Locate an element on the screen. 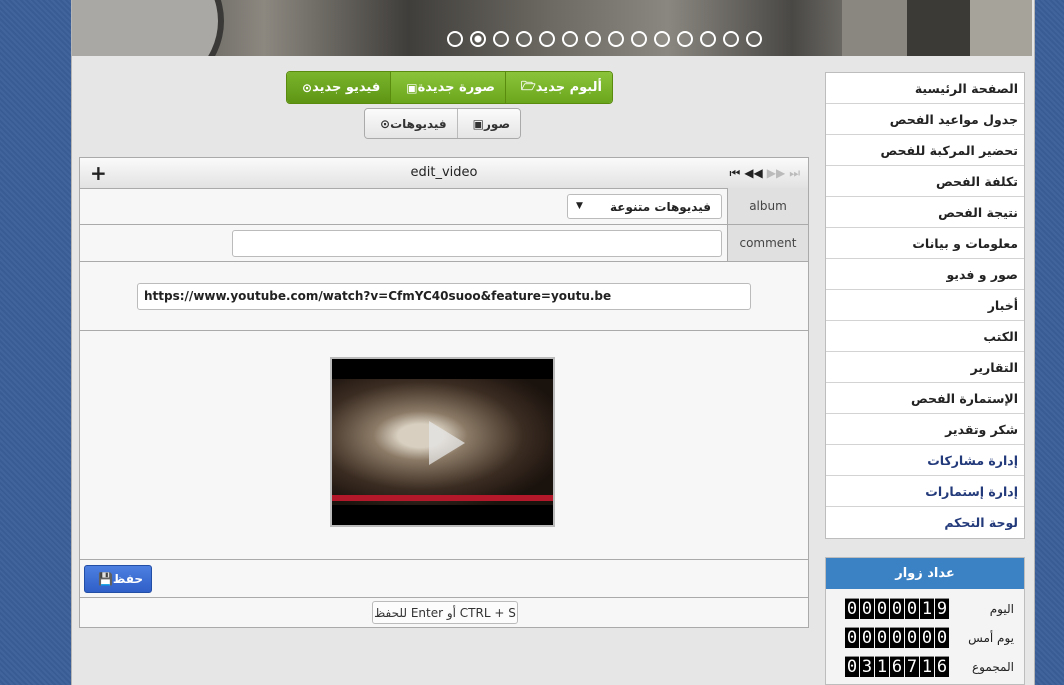  new-image-label: صورة جديدة is located at coordinates (456, 87).